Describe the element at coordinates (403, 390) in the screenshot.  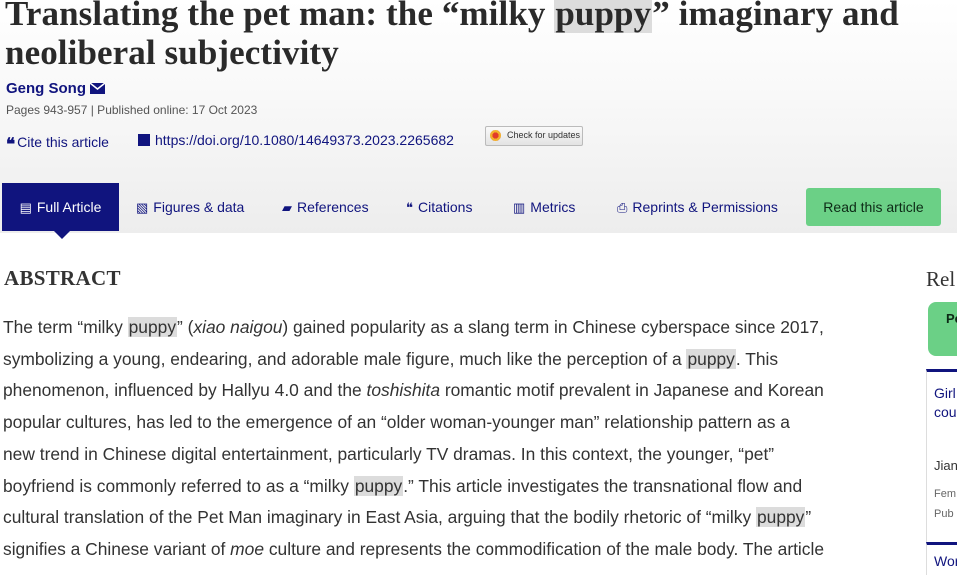
I see `italic-term: toshishita` at that location.